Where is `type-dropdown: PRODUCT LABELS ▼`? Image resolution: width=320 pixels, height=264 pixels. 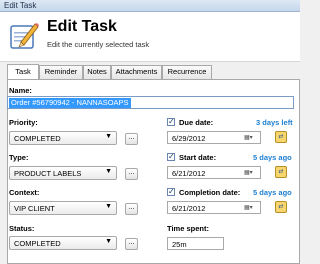 type-dropdown: PRODUCT LABELS ▼ is located at coordinates (63, 173).